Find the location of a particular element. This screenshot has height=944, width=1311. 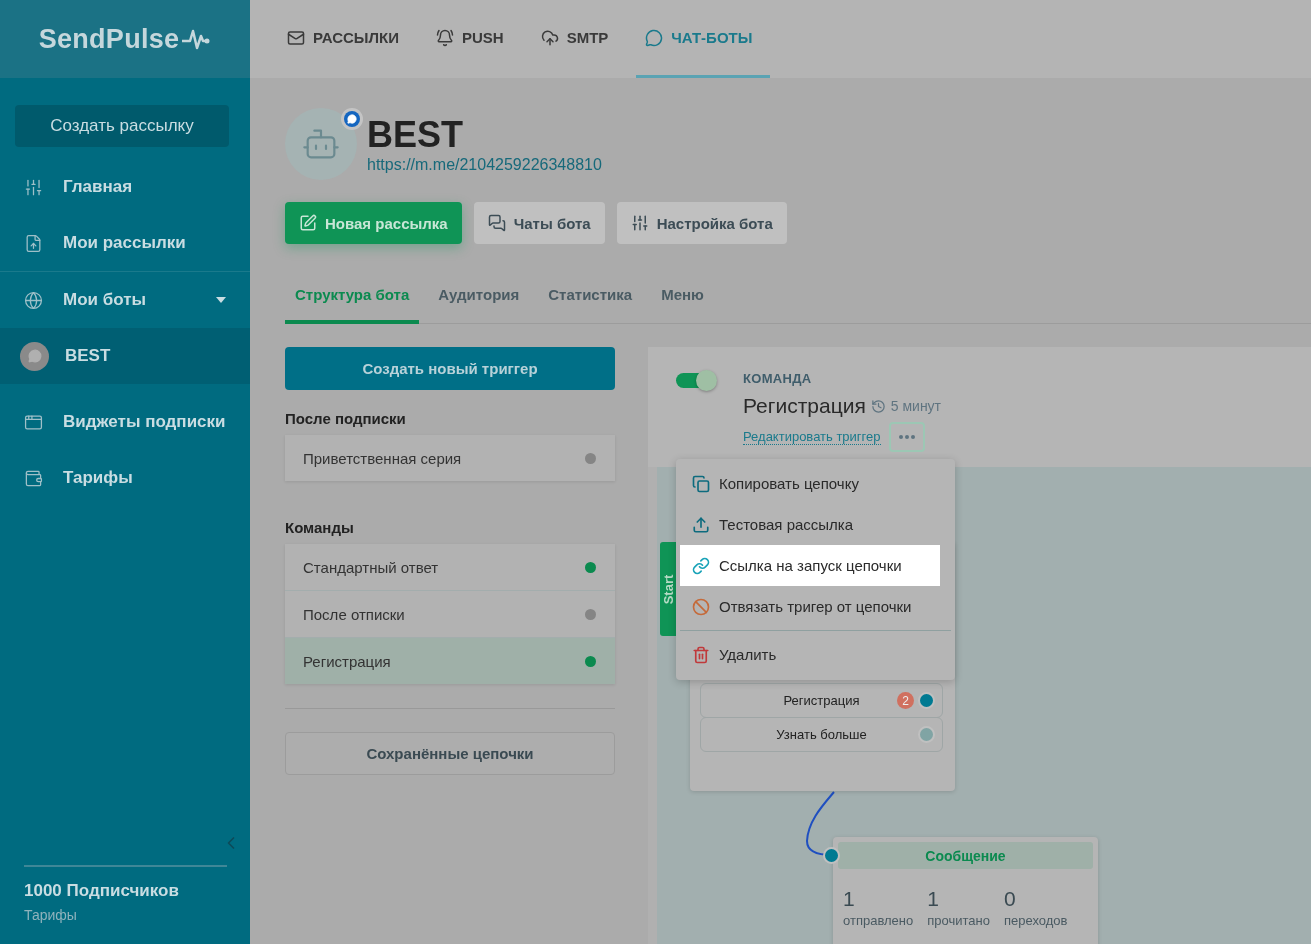

link-icon is located at coordinates (701, 565).